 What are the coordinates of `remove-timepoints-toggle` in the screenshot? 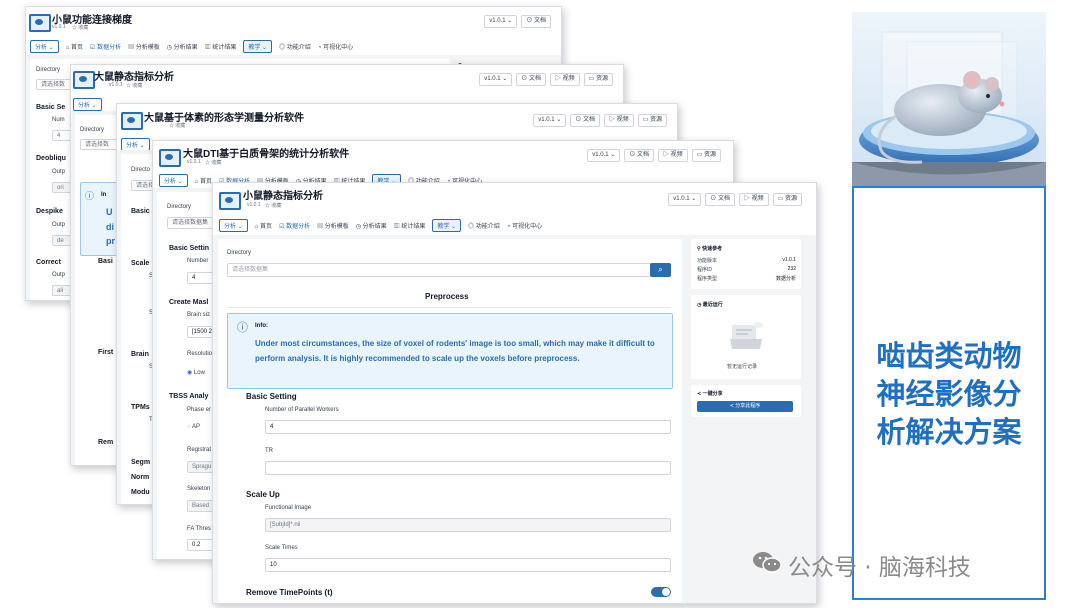 It's located at (661, 592).